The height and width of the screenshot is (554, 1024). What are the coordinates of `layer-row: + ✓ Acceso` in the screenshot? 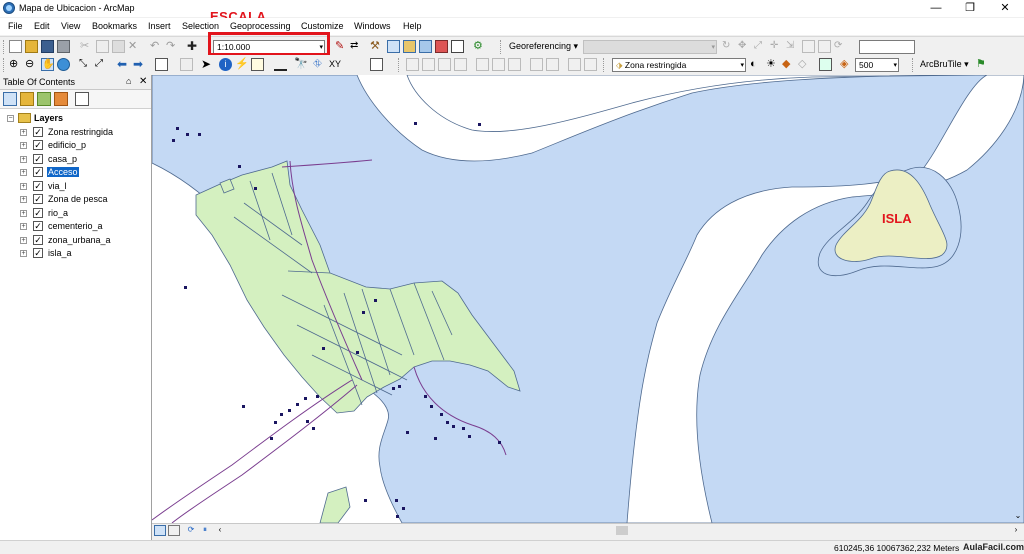 It's located at (75, 172).